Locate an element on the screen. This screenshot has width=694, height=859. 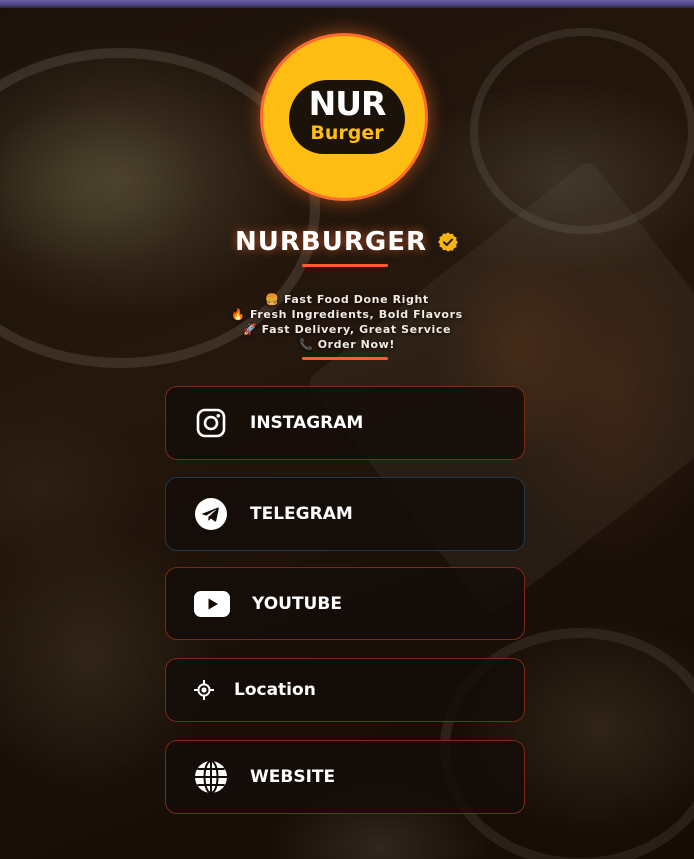
profile-header: NURBURGER is located at coordinates (347, 242).